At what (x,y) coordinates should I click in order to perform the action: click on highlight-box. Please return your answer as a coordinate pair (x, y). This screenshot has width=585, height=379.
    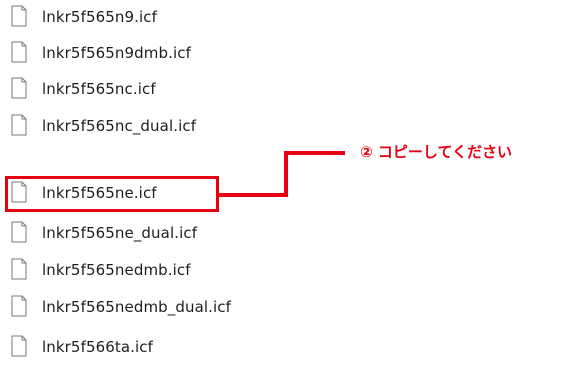
    Looking at the image, I should click on (112, 194).